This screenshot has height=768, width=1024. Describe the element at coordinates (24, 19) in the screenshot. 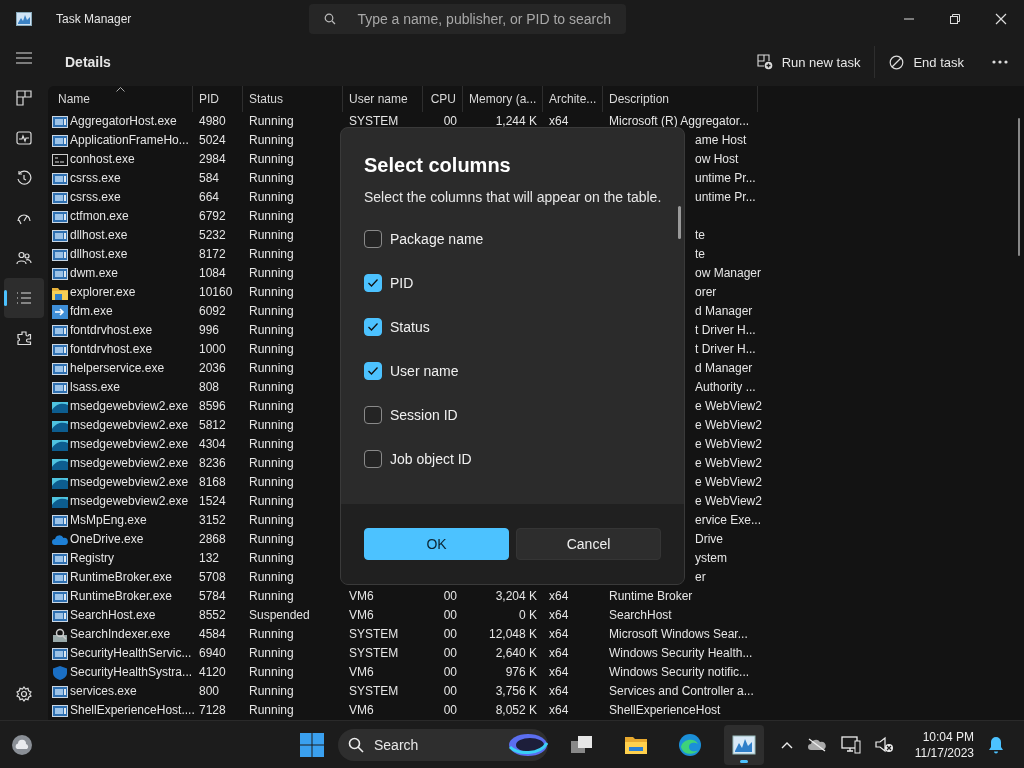

I see `app-logo-icon` at that location.